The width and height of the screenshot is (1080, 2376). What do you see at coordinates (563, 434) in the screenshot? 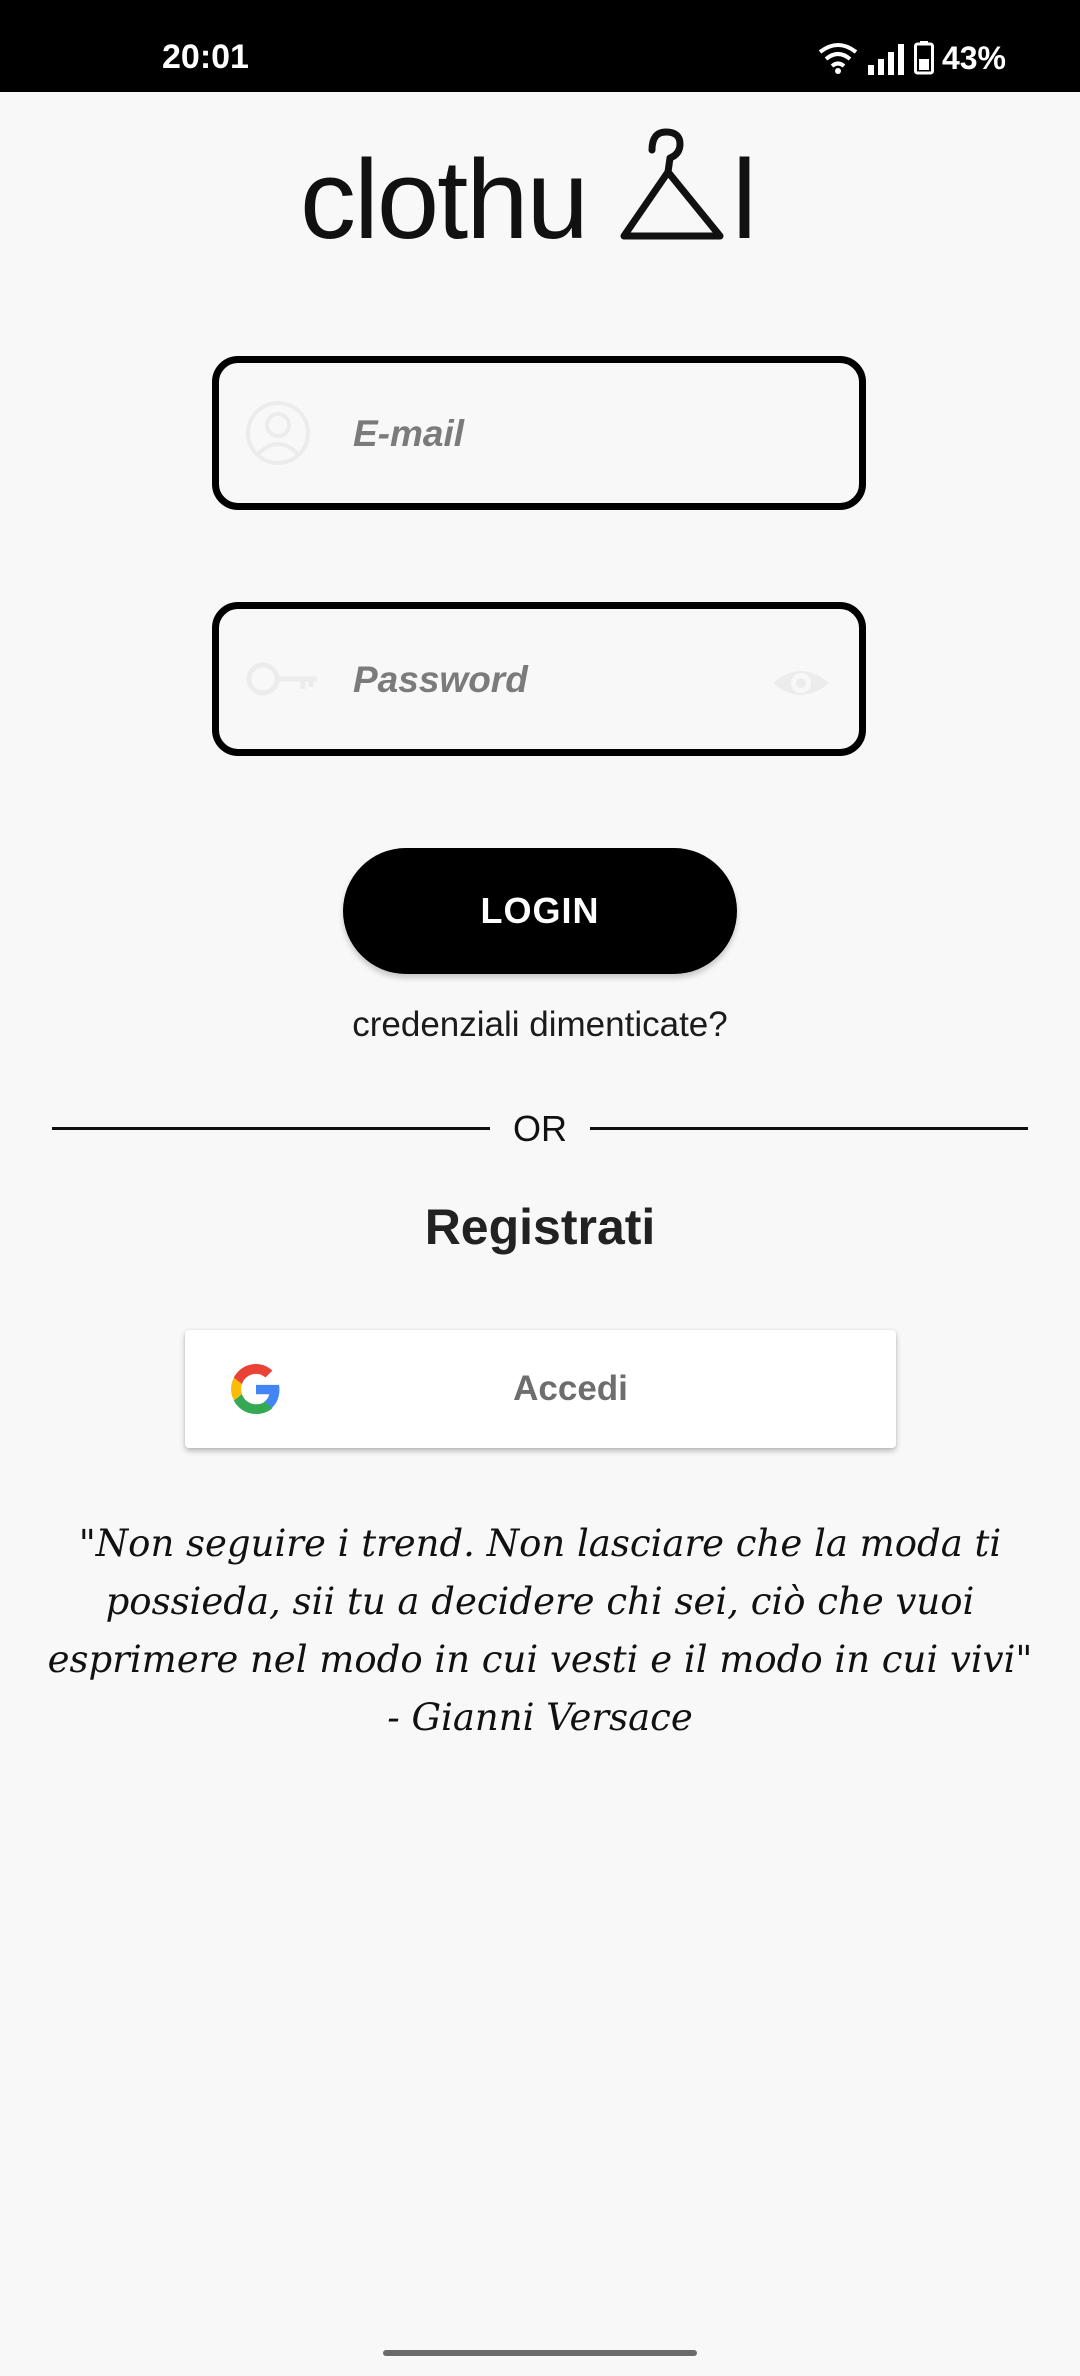
I see `email-input` at bounding box center [563, 434].